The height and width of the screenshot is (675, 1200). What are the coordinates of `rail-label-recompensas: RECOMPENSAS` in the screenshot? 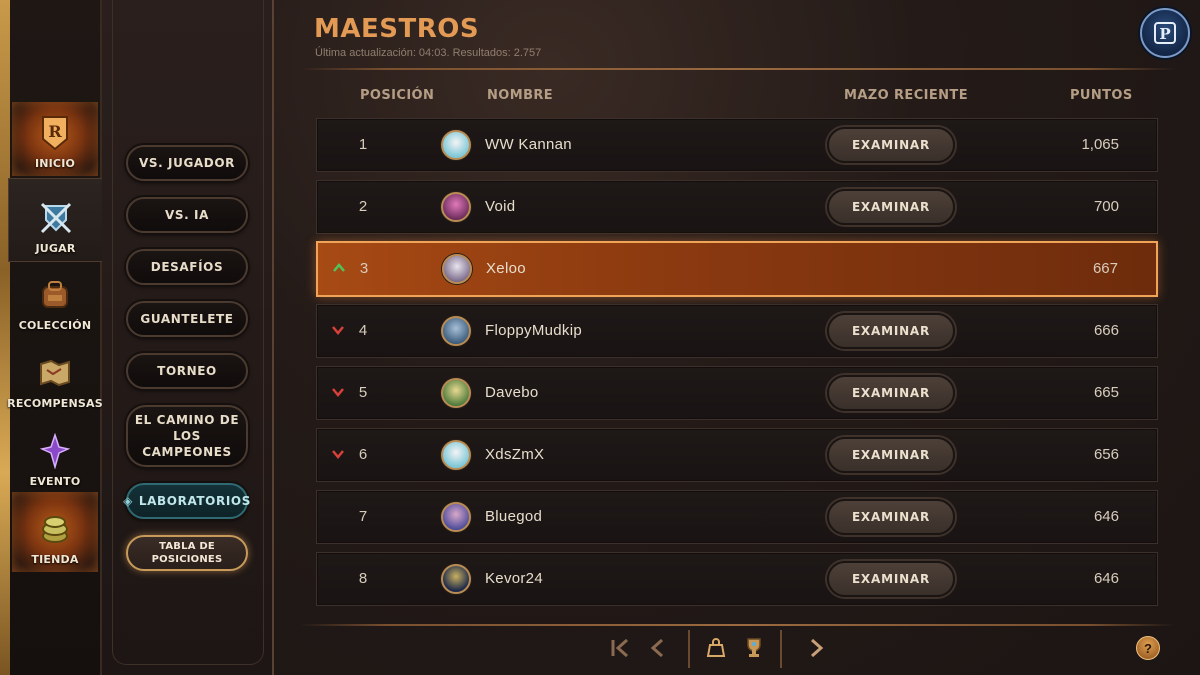 It's located at (55, 403).